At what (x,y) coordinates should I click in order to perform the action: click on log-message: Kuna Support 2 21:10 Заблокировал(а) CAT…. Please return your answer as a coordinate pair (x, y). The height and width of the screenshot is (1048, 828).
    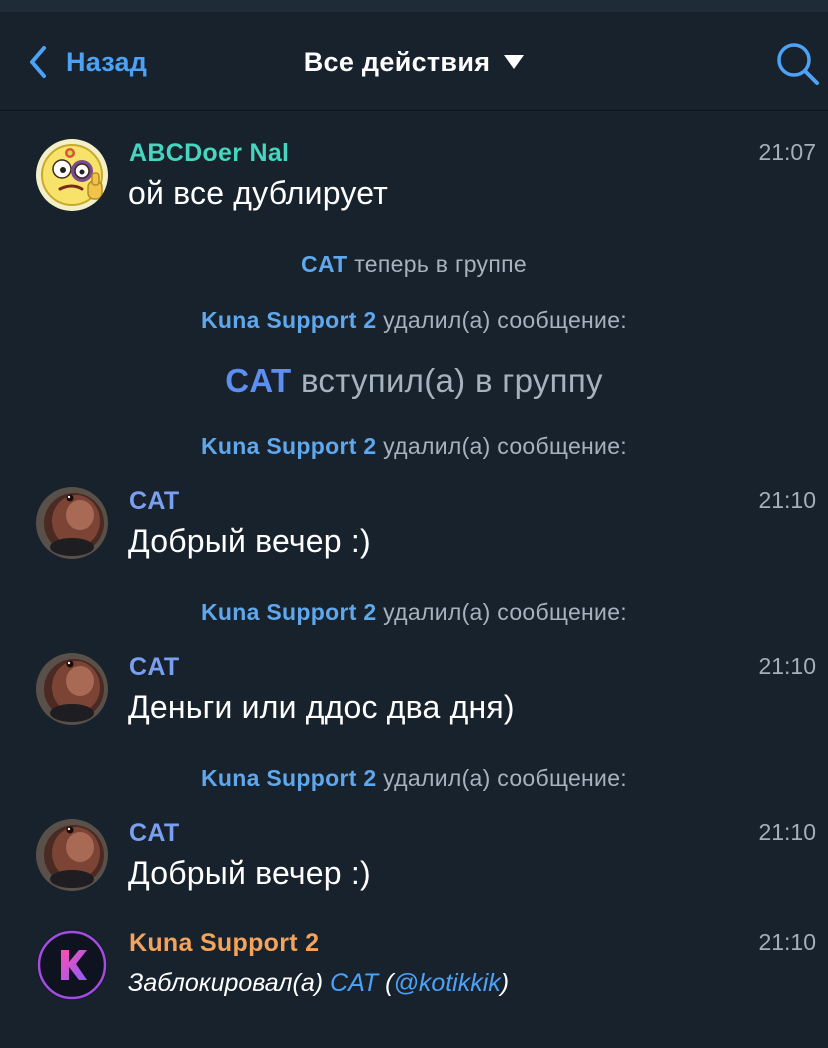
    Looking at the image, I should click on (414, 969).